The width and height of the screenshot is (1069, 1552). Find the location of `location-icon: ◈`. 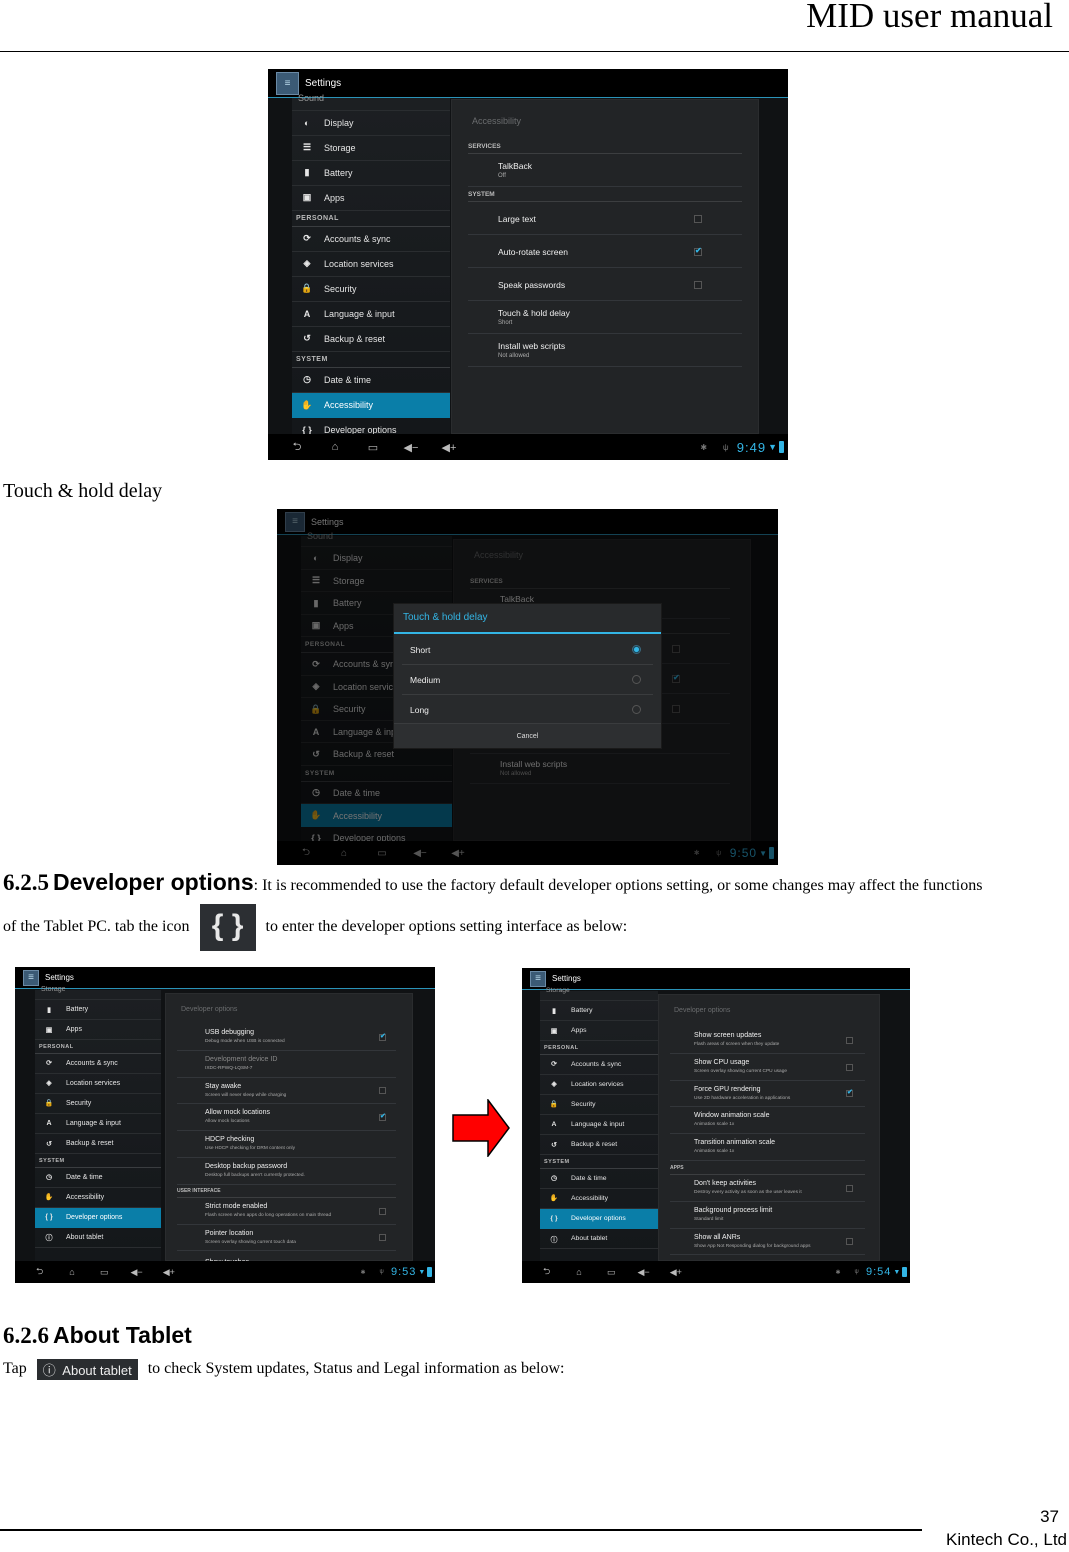

location-icon: ◈ is located at coordinates (49, 1084).